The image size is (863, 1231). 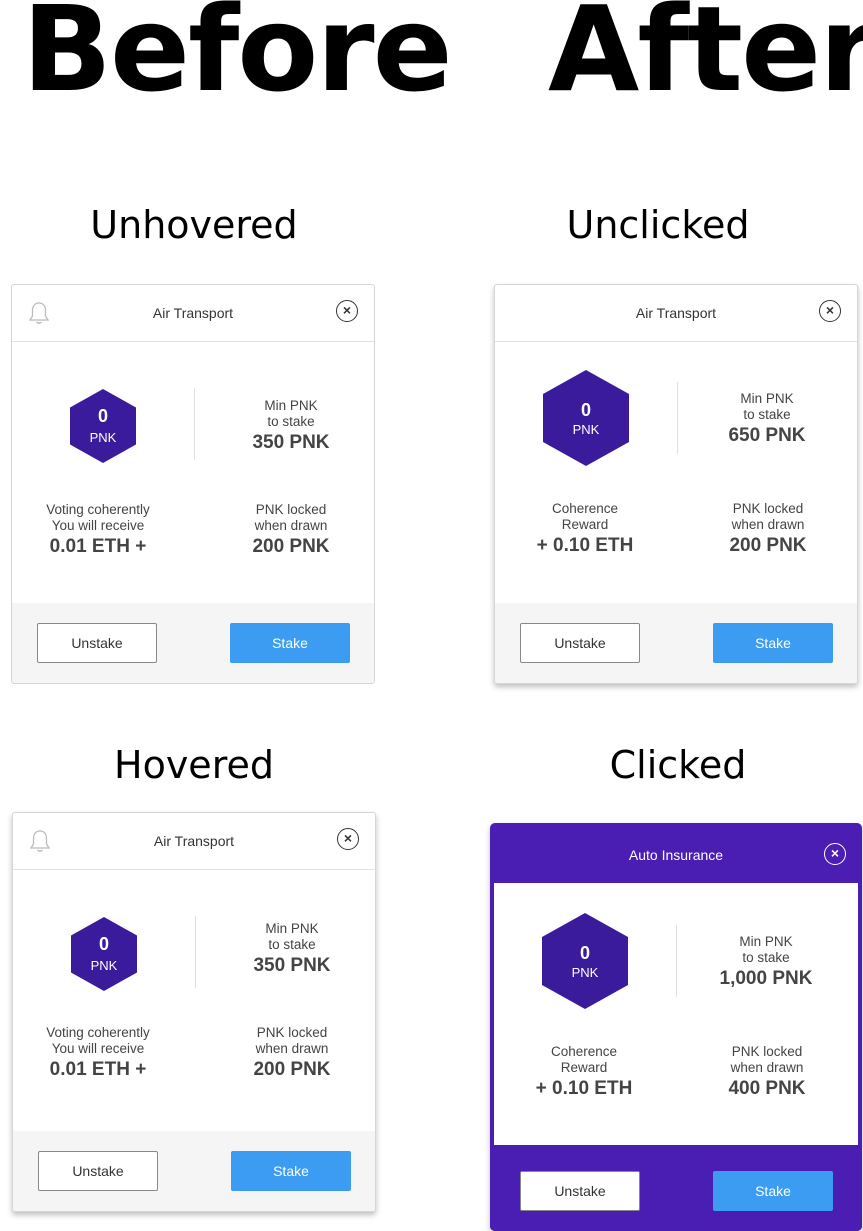 I want to click on min-stake-stat: Min PNK to stake 1,000 PNK, so click(x=766, y=962).